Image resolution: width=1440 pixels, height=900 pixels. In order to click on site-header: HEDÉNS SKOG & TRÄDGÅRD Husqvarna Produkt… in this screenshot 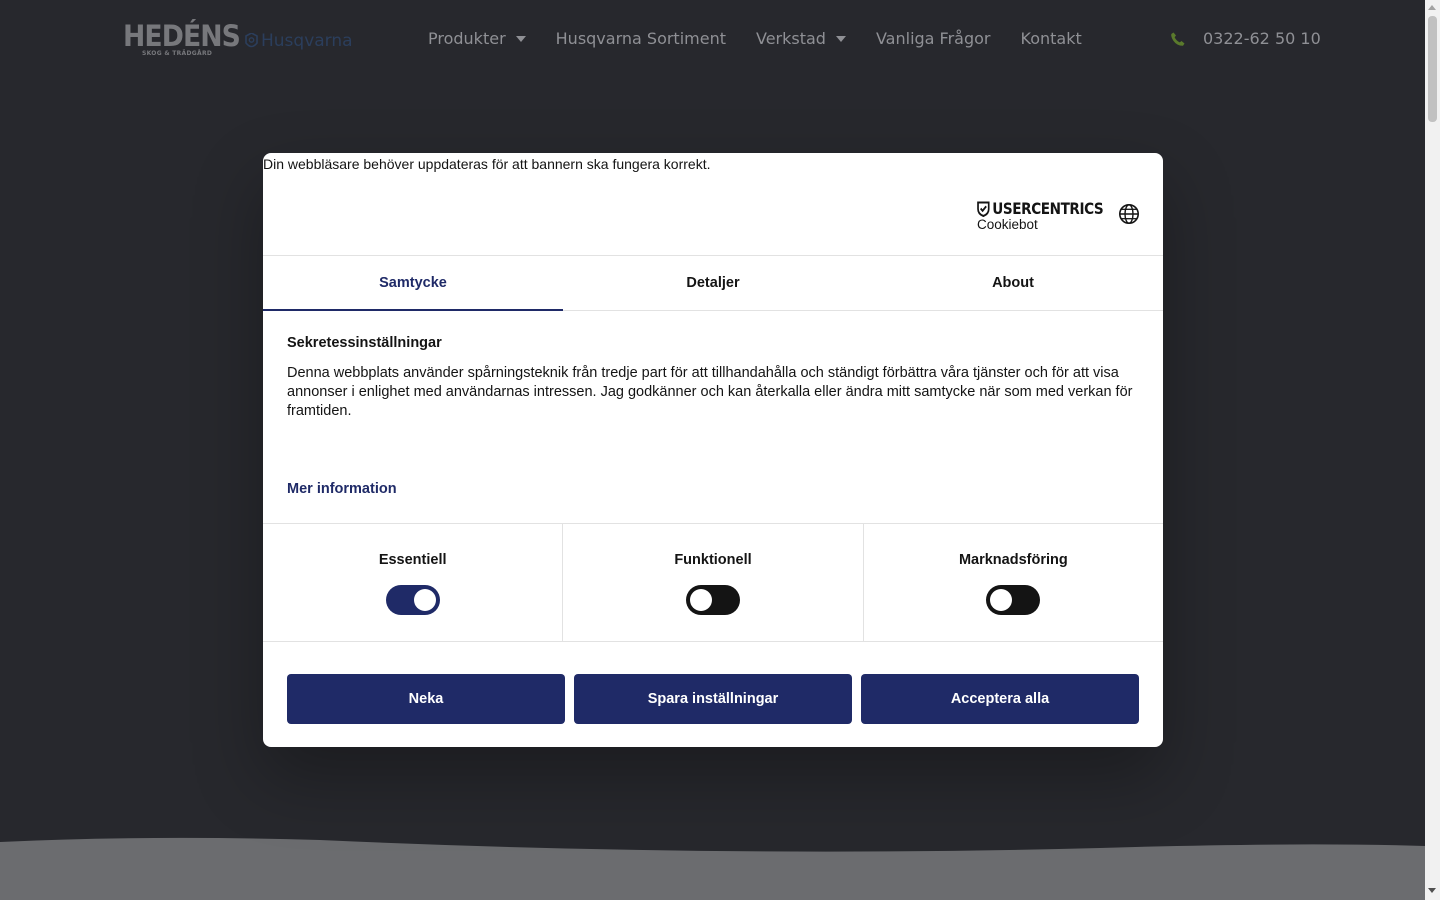, I will do `click(712, 41)`.